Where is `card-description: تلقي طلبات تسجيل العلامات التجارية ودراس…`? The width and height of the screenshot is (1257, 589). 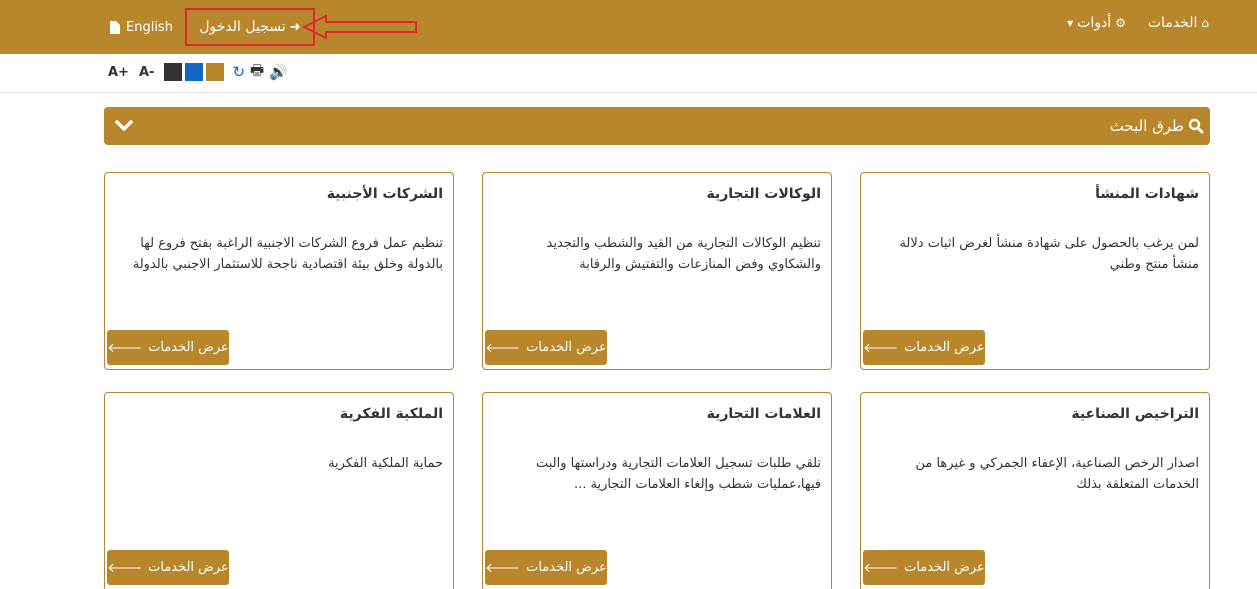 card-description: تلقي طلبات تسجيل العلامات التجارية ودراس… is located at coordinates (678, 474).